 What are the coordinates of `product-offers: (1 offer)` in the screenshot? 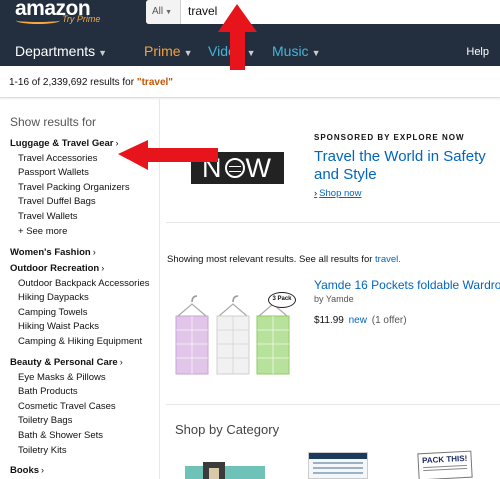 It's located at (389, 320).